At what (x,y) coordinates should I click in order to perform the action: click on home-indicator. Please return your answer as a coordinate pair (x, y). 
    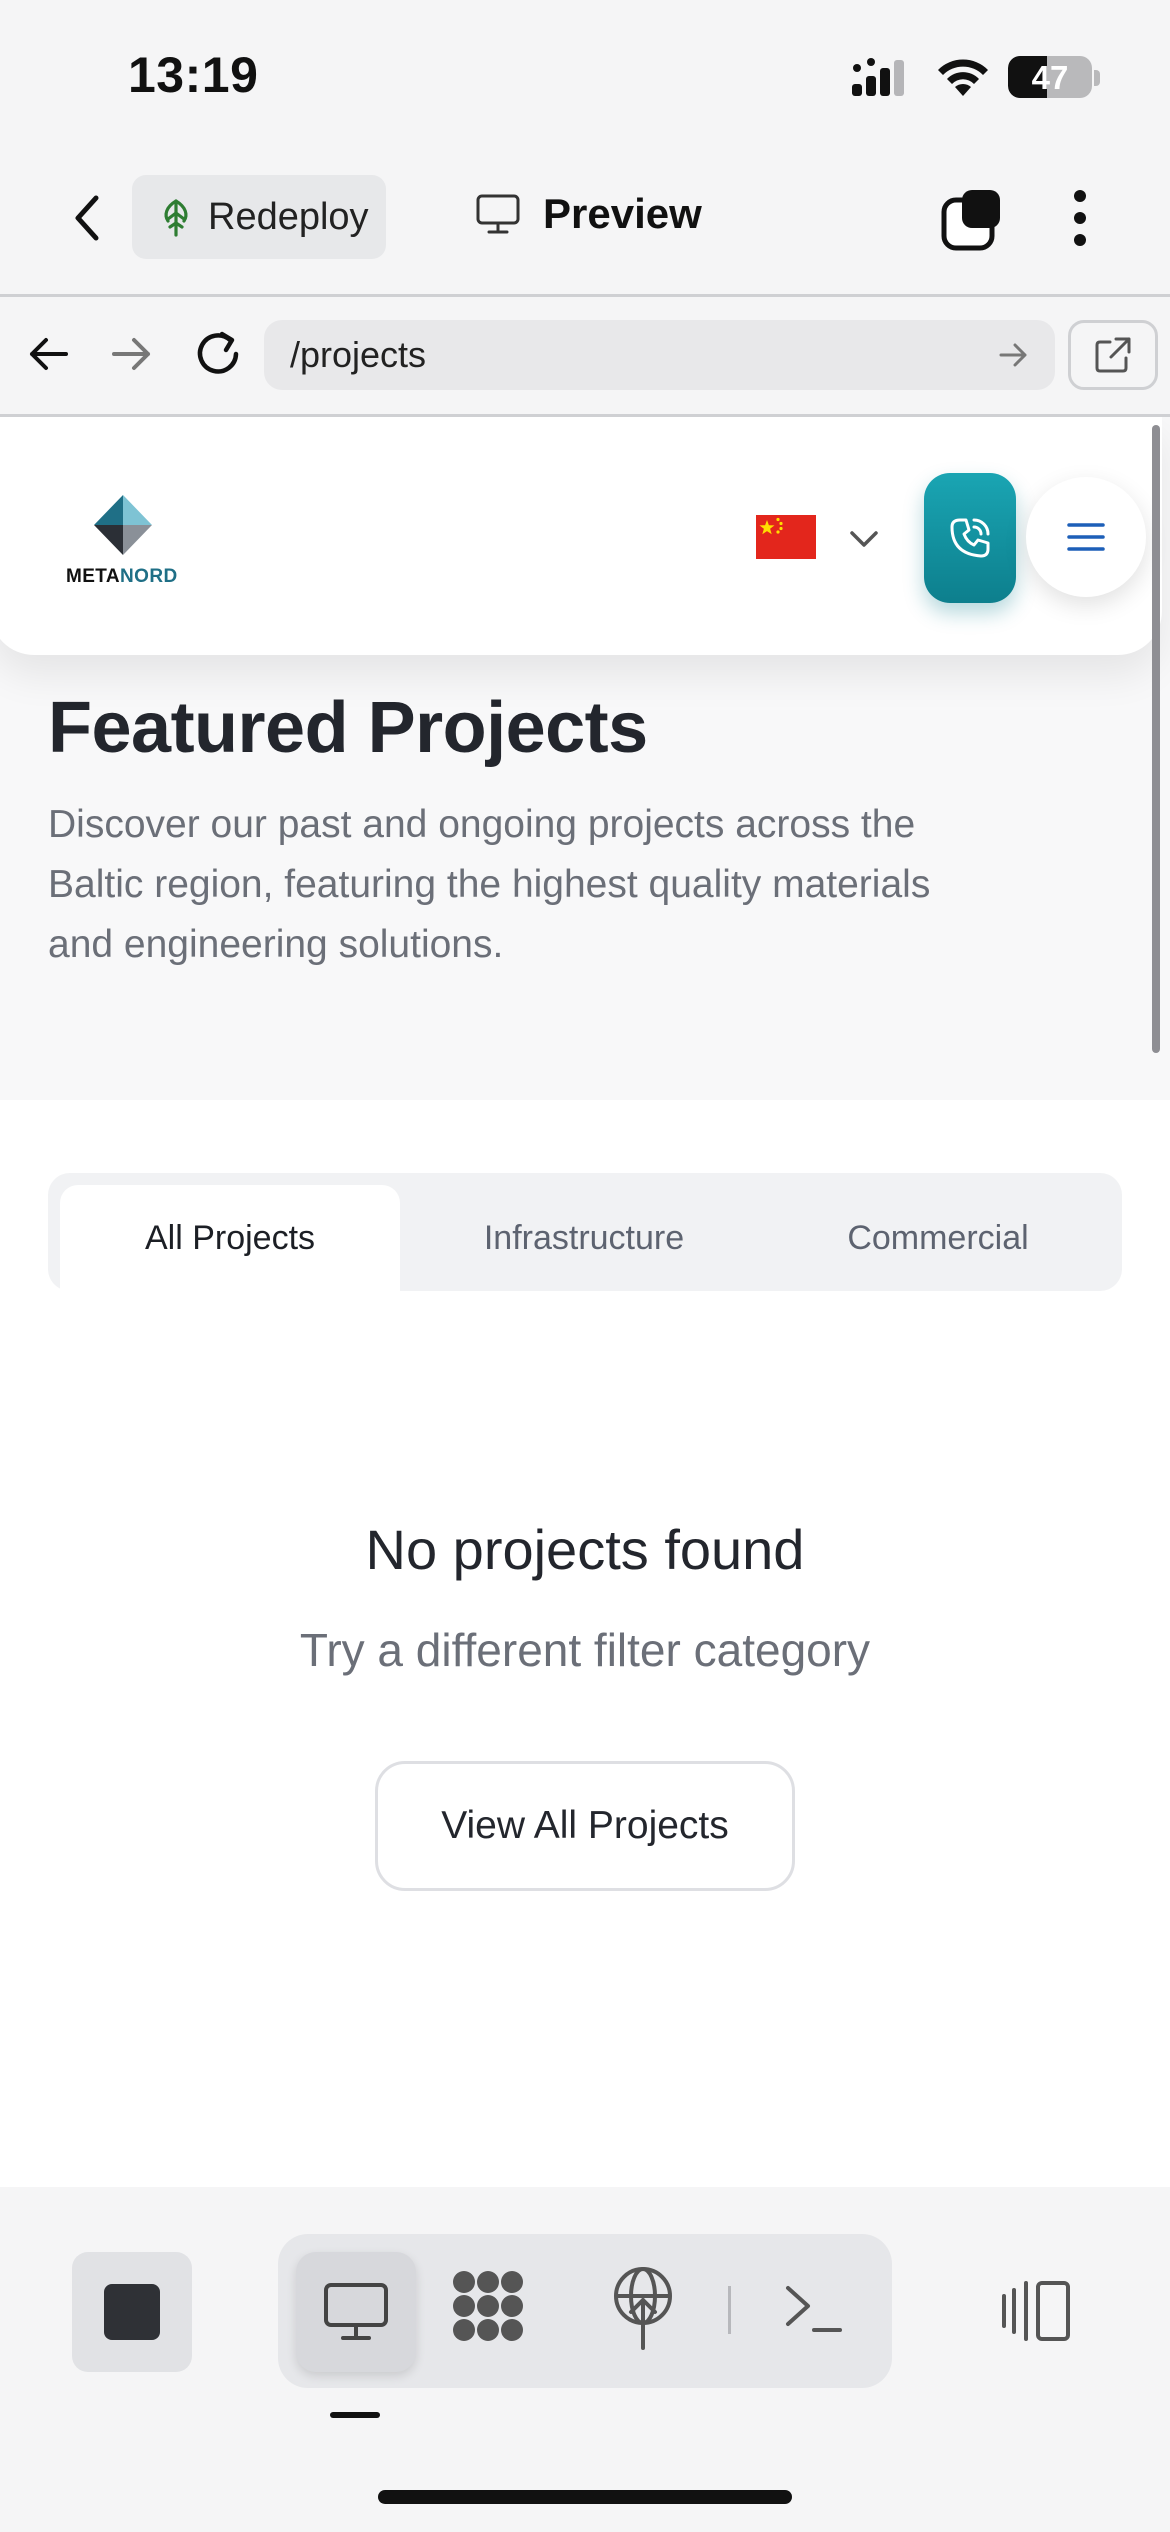
    Looking at the image, I should click on (585, 2497).